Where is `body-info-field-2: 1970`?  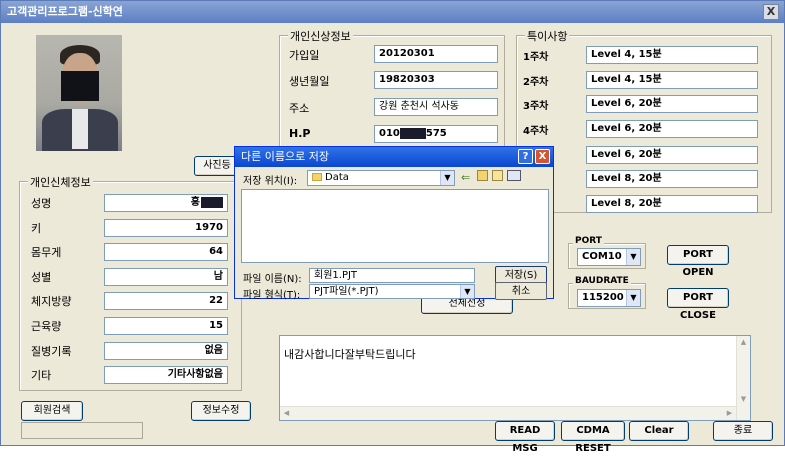
body-info-field-2: 1970 is located at coordinates (166, 228).